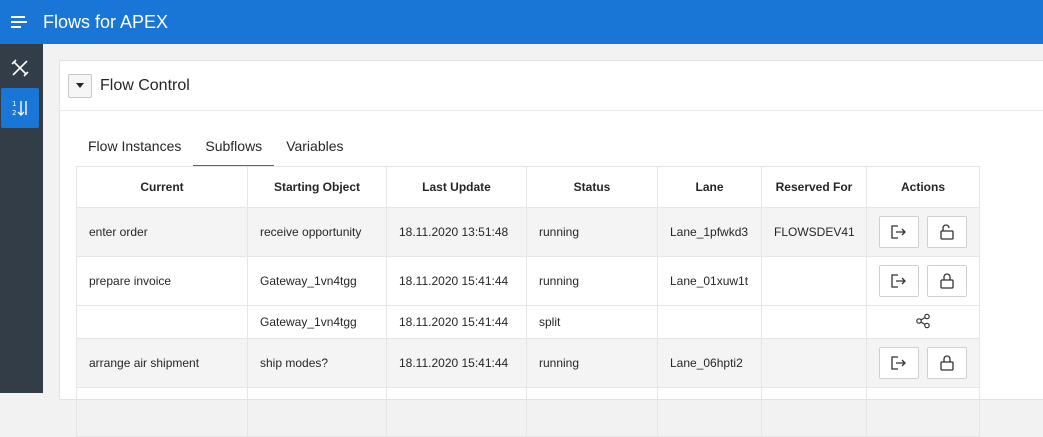 Image resolution: width=1043 pixels, height=437 pixels. What do you see at coordinates (814, 187) in the screenshot?
I see `column-header: Reserved For` at bounding box center [814, 187].